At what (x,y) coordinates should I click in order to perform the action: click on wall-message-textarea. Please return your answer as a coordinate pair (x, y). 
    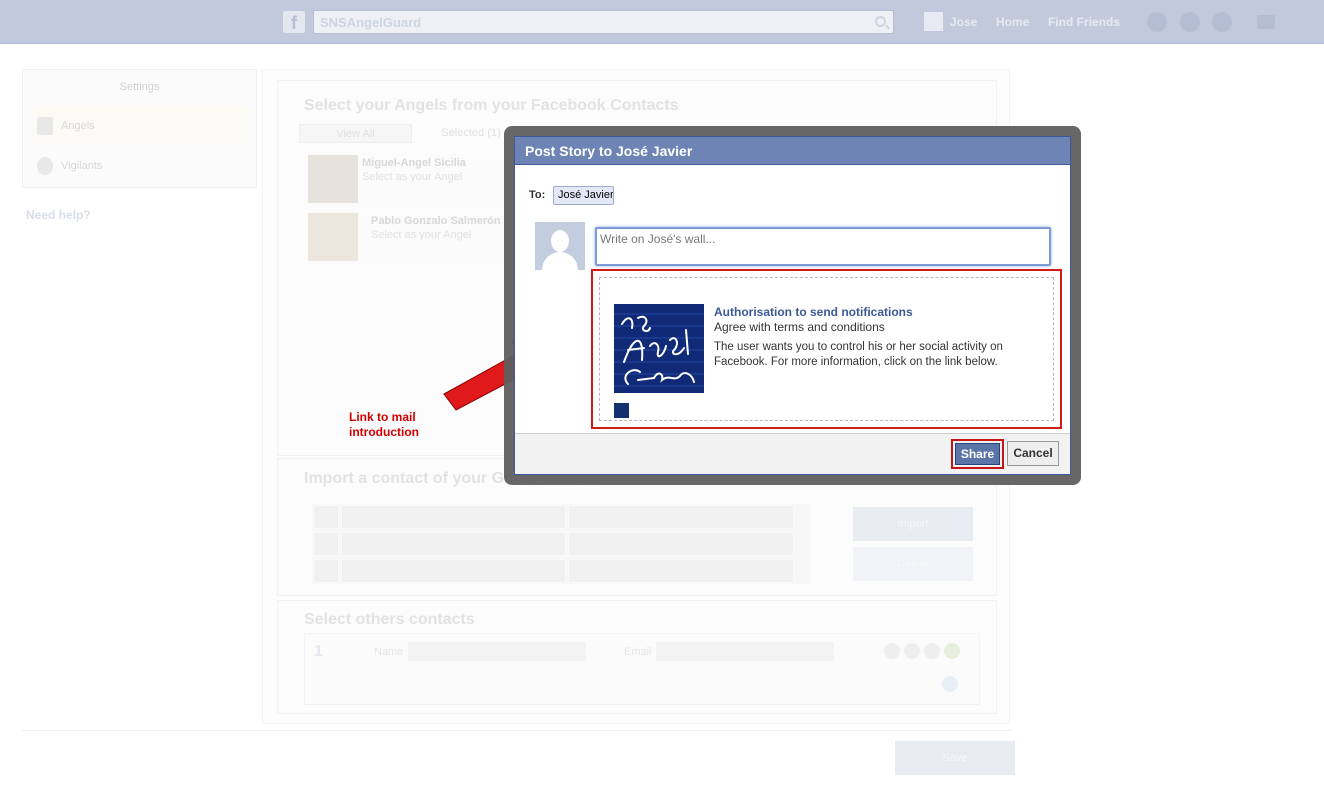
    Looking at the image, I should click on (823, 246).